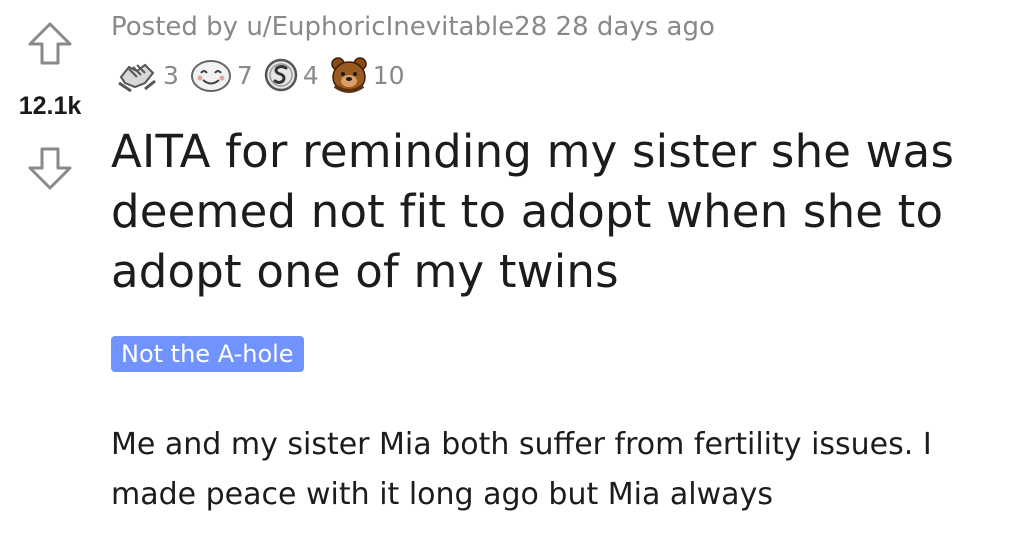  I want to click on vote-score: 12.1k, so click(50, 106).